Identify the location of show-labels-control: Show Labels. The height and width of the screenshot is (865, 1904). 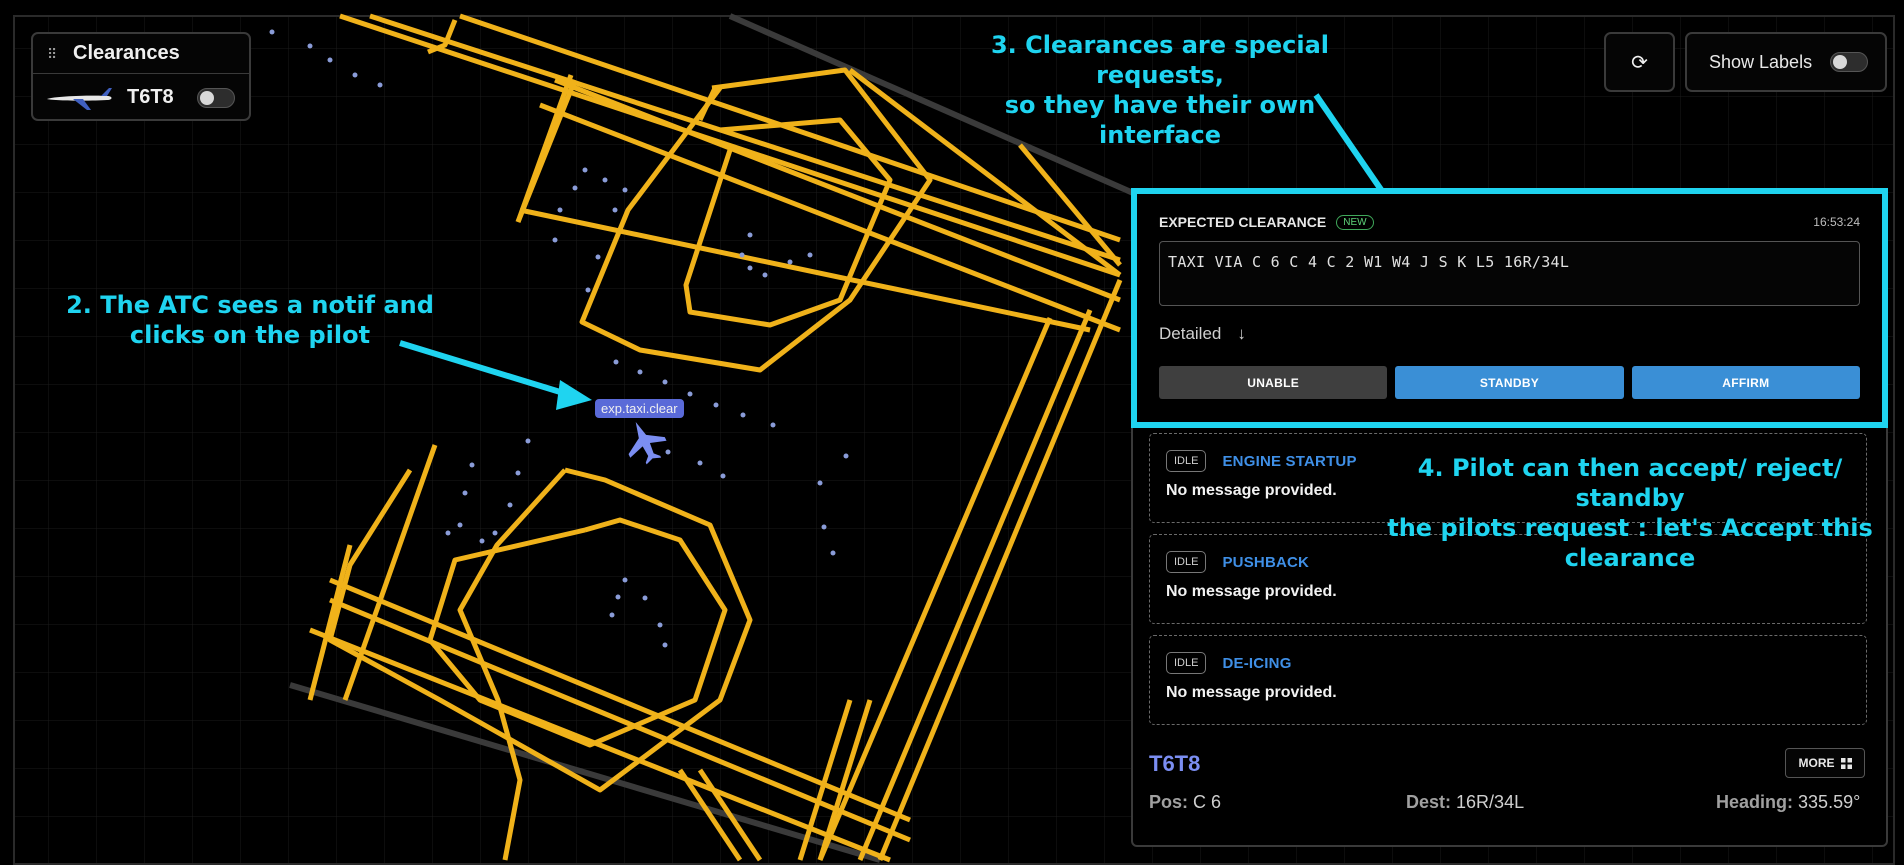
(1786, 62).